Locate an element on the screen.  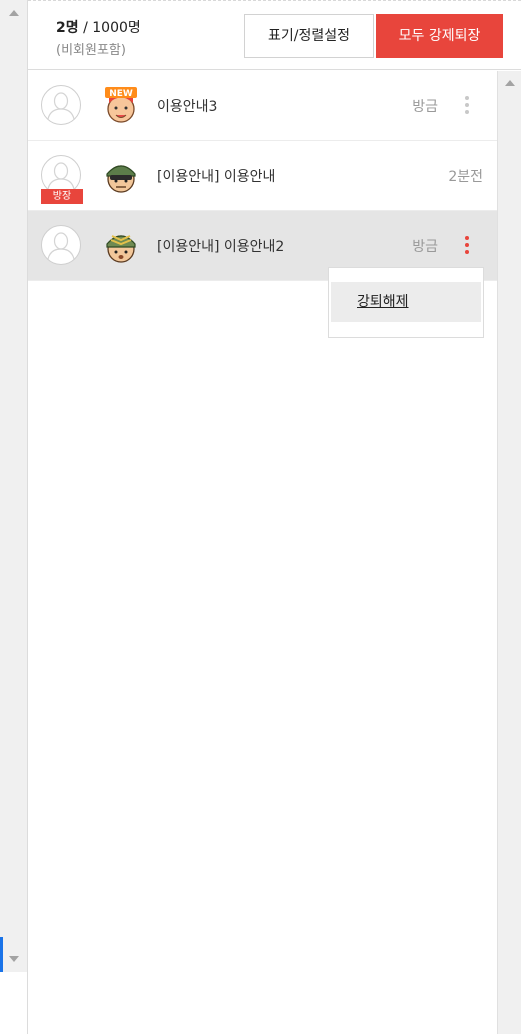
list-scrollbar is located at coordinates (509, 552).